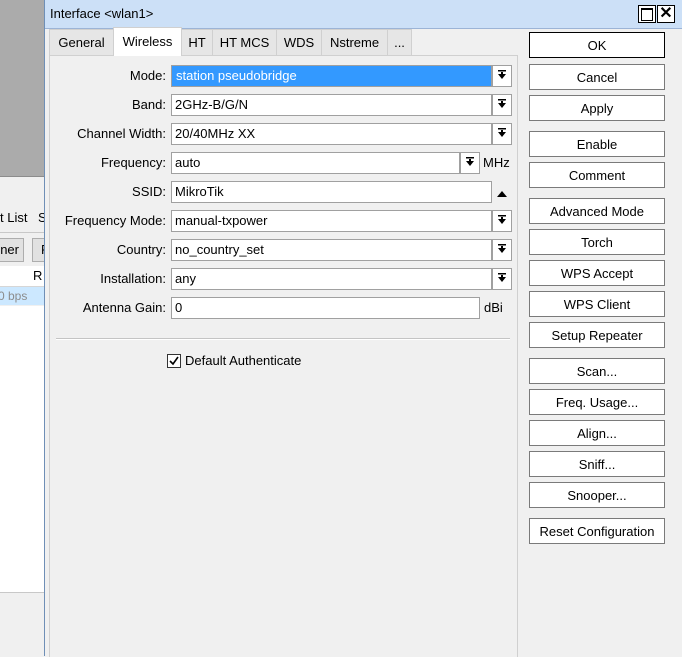 The image size is (682, 657). I want to click on tab-wireless: Wireless, so click(147, 41).